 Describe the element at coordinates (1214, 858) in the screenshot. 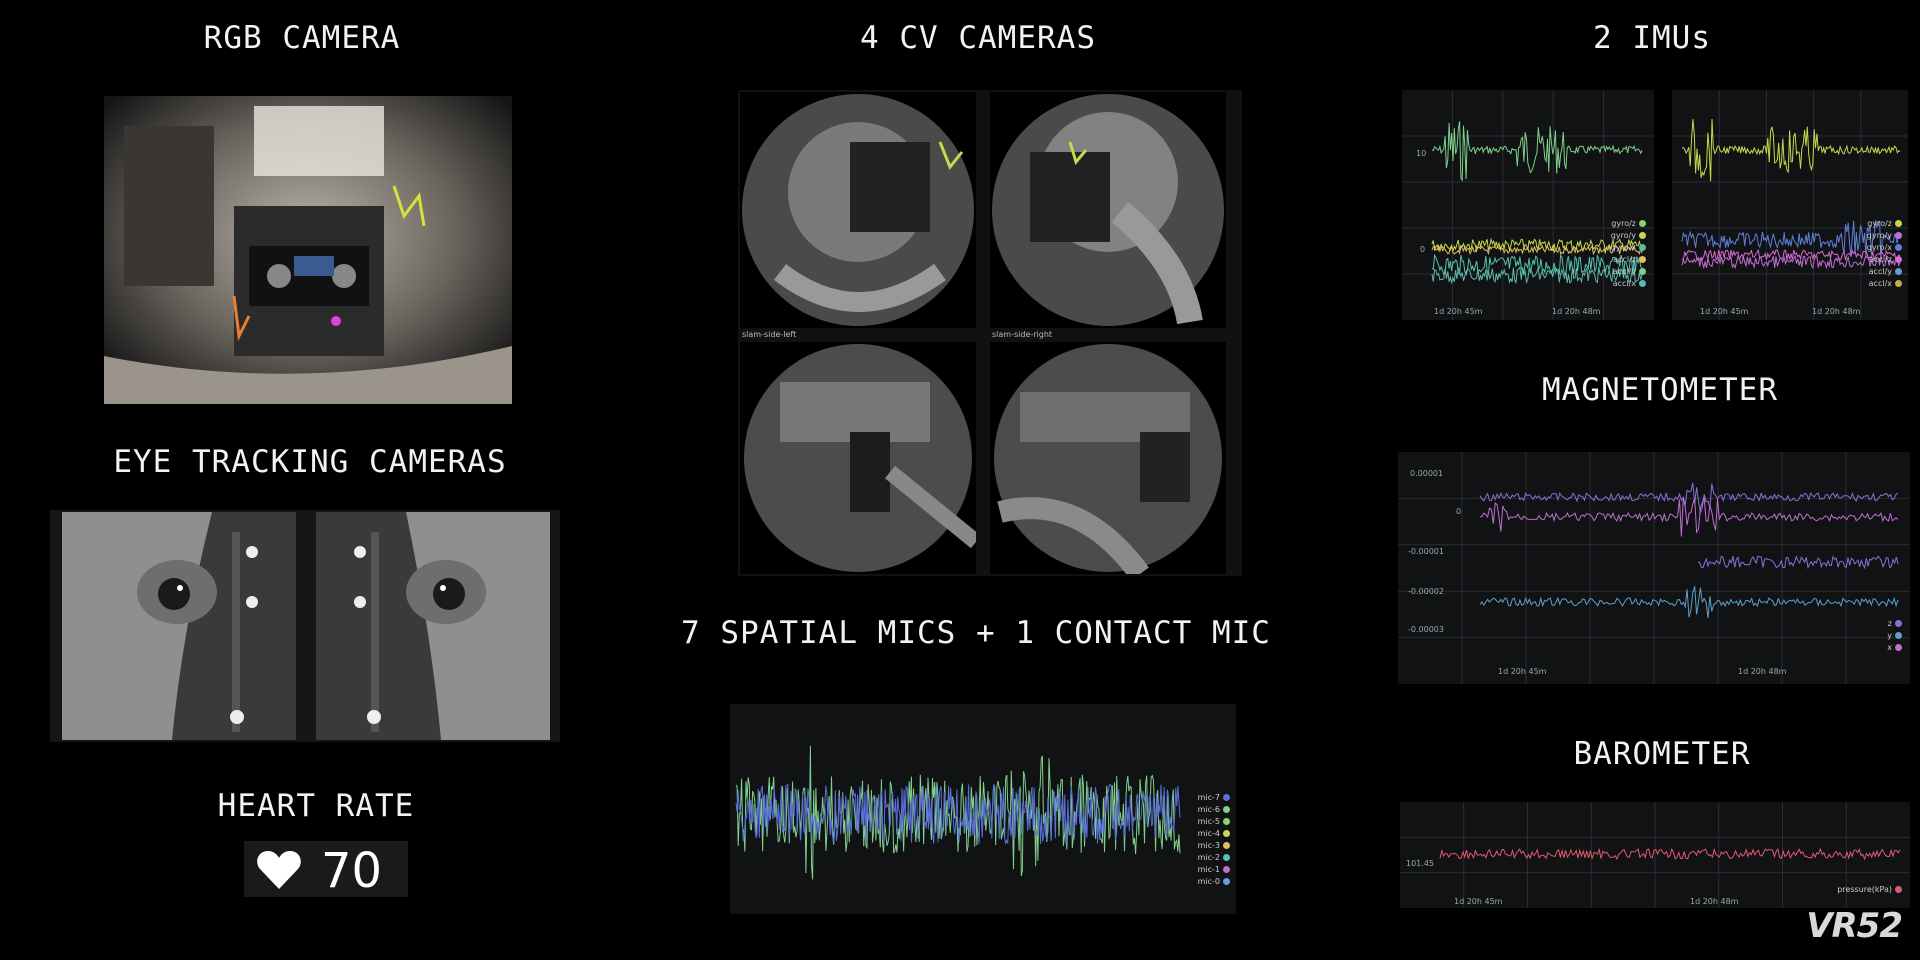

I see `mics-legend-item: mic-2` at that location.